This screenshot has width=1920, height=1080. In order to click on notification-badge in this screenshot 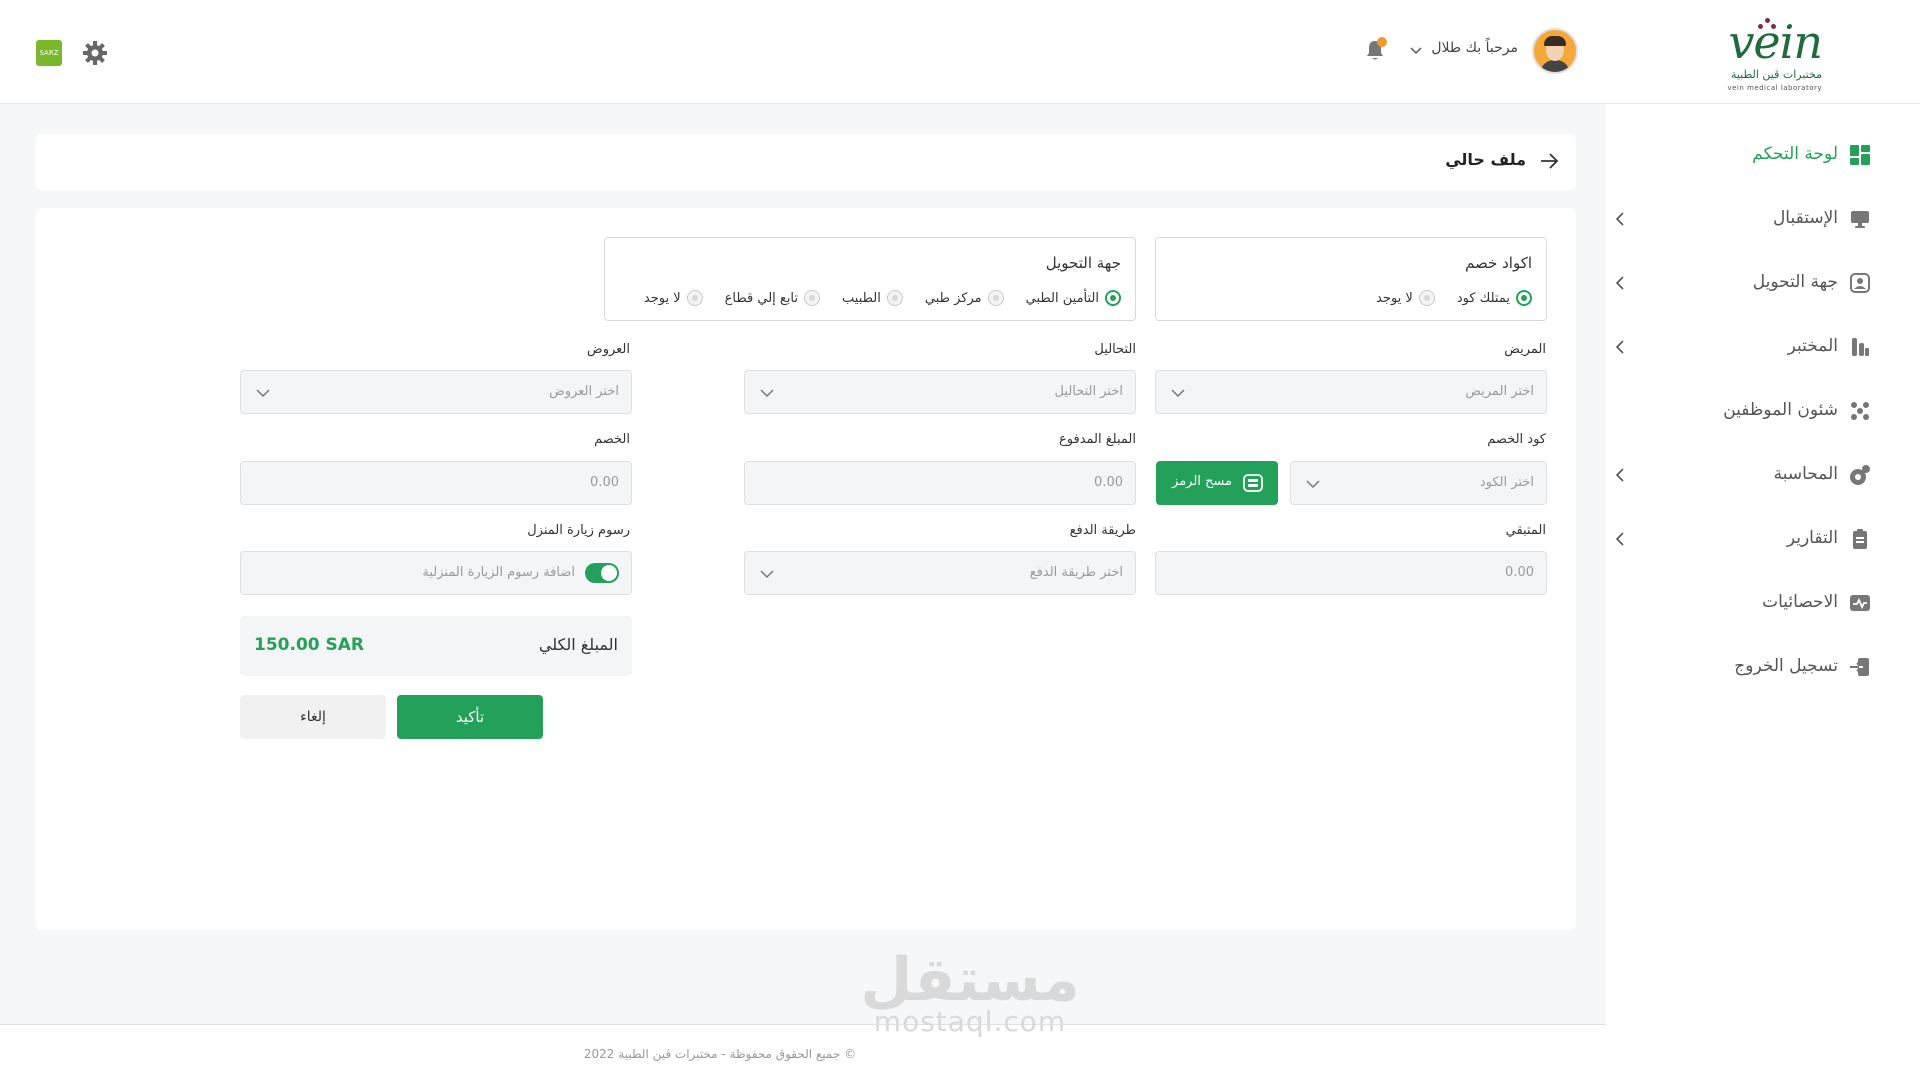, I will do `click(1382, 42)`.